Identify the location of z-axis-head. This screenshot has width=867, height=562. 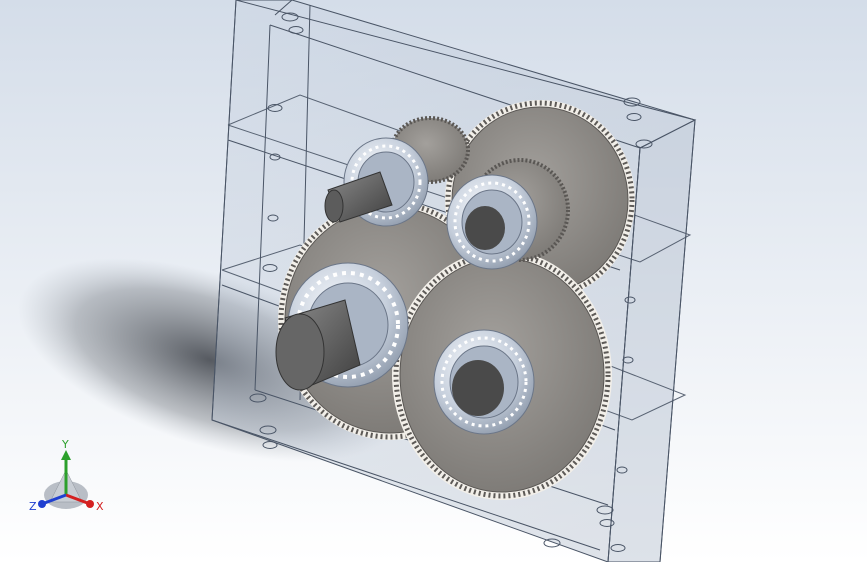
(42, 504).